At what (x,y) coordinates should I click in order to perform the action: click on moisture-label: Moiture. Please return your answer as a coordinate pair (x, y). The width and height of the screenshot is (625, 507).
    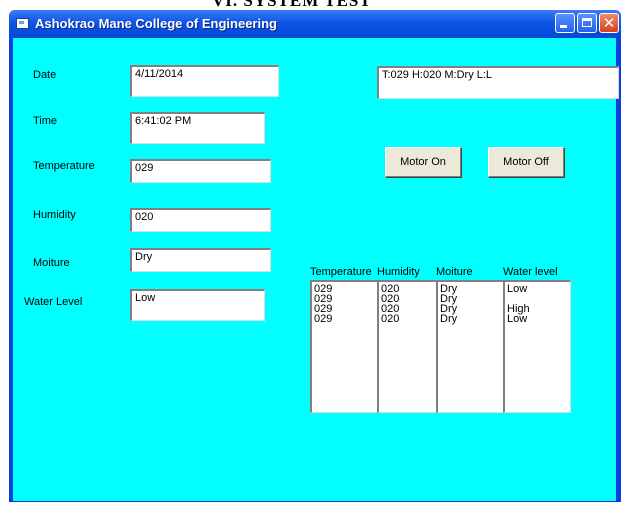
    Looking at the image, I should click on (51, 263).